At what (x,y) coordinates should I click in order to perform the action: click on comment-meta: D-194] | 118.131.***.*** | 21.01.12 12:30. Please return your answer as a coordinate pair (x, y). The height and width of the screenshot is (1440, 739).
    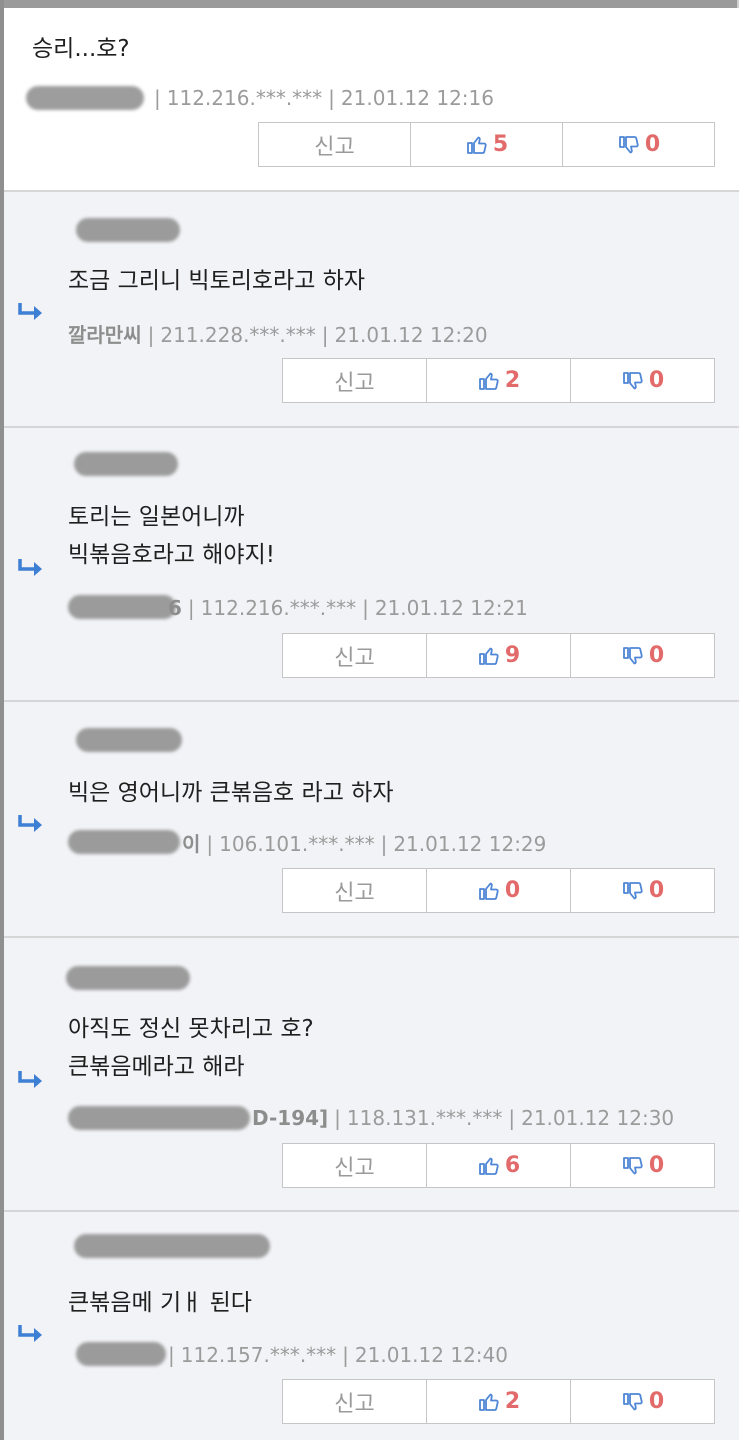
    Looking at the image, I should click on (463, 1118).